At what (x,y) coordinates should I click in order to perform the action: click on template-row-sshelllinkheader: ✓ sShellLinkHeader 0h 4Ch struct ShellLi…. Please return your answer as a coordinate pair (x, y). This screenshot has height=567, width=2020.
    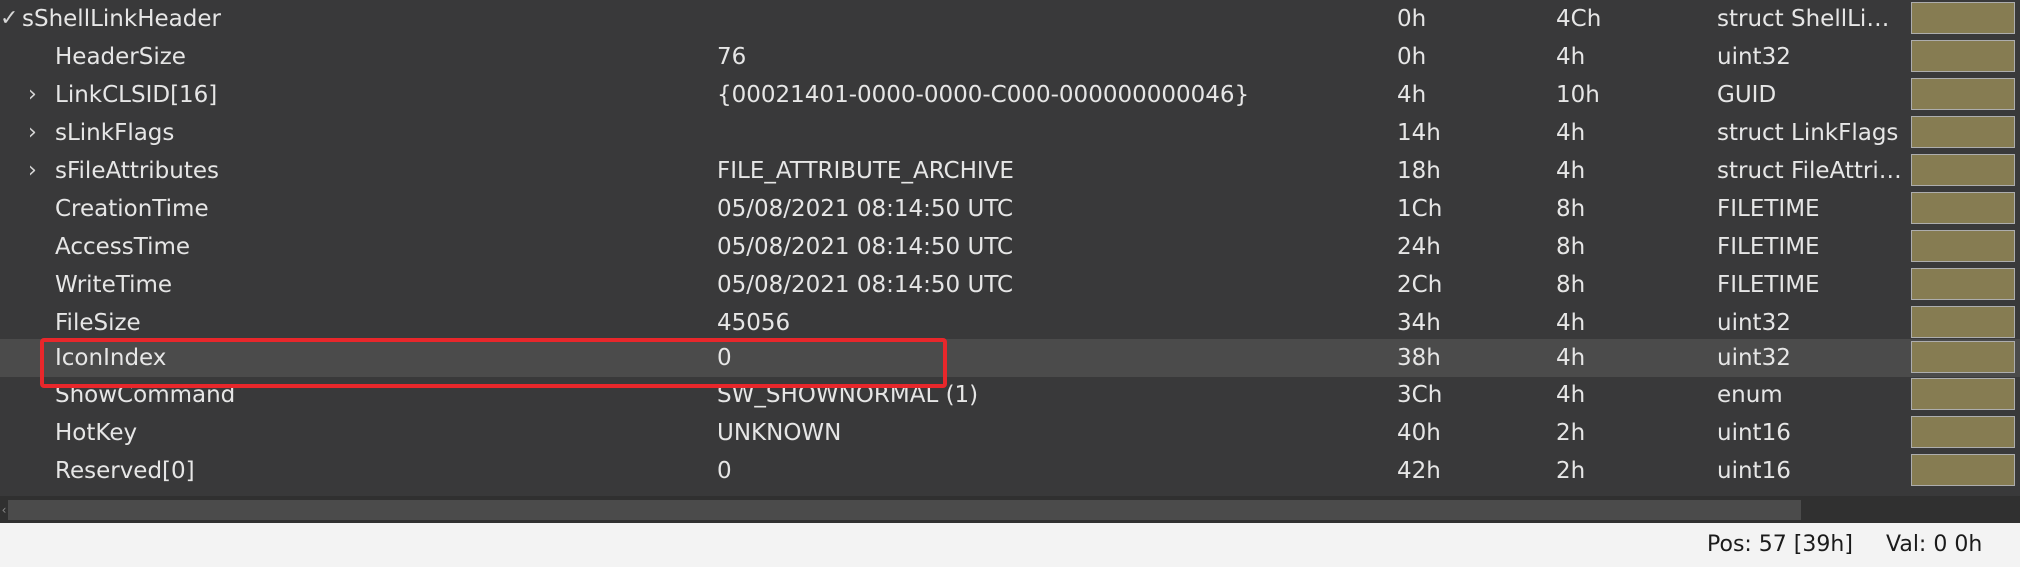
    Looking at the image, I should click on (1010, 19).